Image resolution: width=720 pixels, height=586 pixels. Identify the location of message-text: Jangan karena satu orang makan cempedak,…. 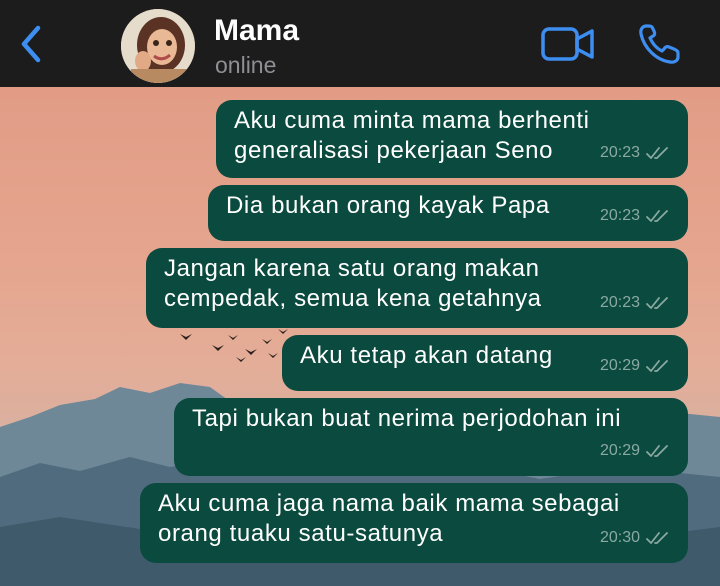
(353, 283).